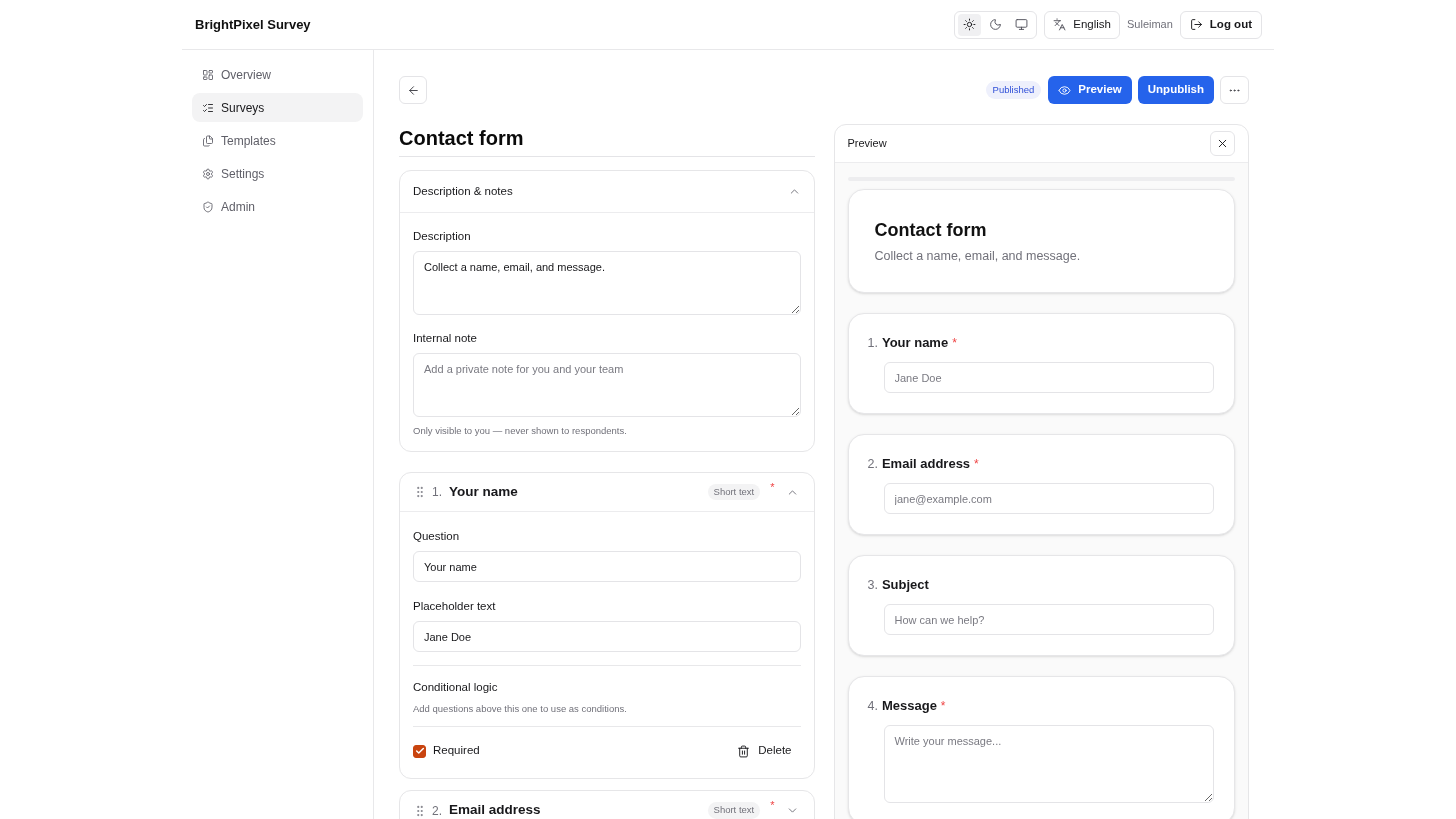 The height and width of the screenshot is (819, 1456). Describe the element at coordinates (208, 74) in the screenshot. I see `dashboard-icon` at that location.